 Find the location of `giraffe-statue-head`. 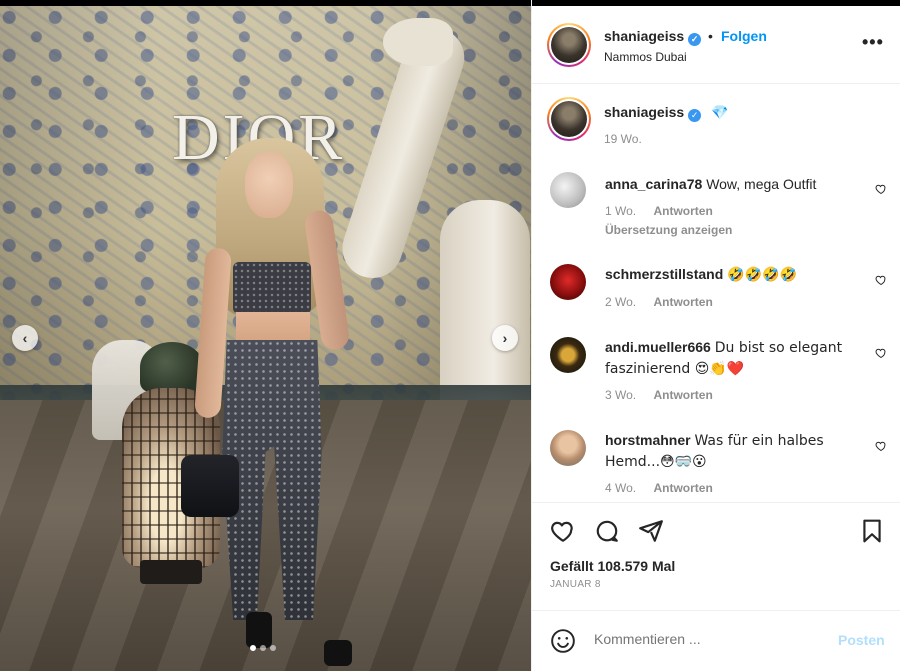

giraffe-statue-head is located at coordinates (418, 42).